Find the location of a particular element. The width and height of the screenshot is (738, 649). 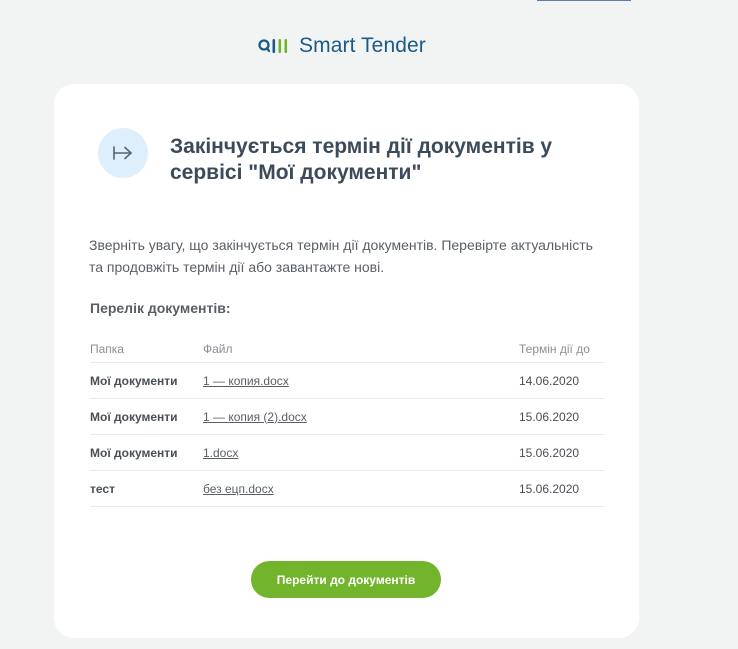

column-header-expires: Термін дії до is located at coordinates (561, 349).